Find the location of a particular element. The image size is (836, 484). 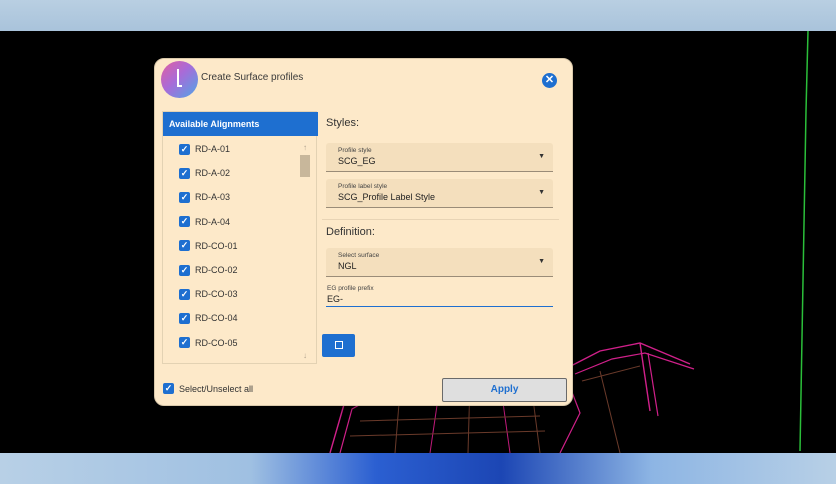

alignment-item-label: RD-A-04 is located at coordinates (213, 221).